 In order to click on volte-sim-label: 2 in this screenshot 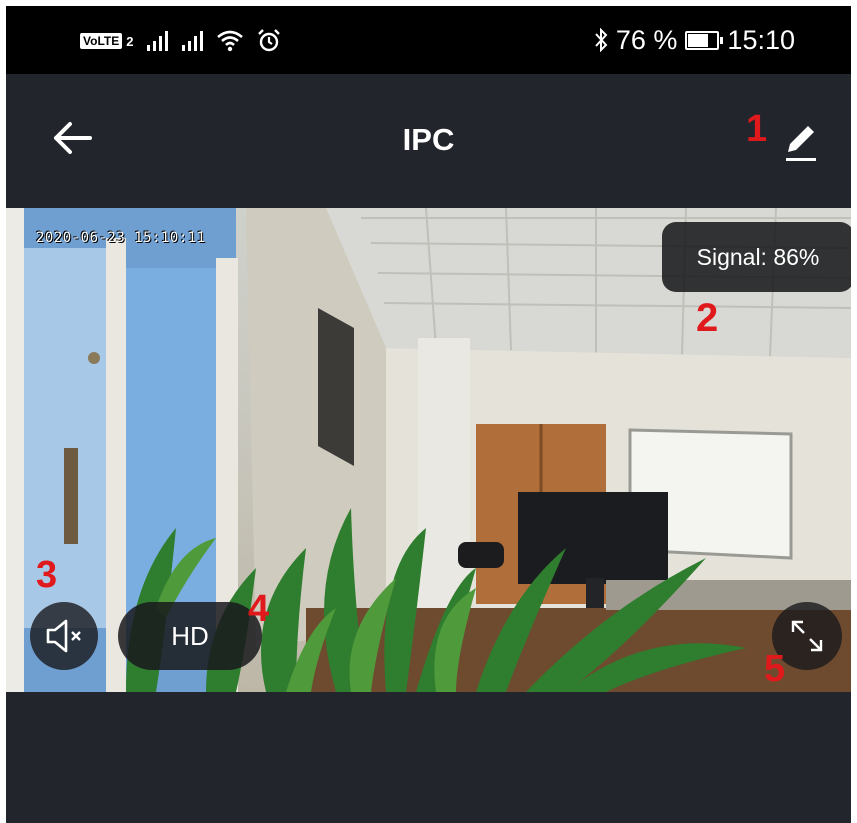, I will do `click(130, 41)`.